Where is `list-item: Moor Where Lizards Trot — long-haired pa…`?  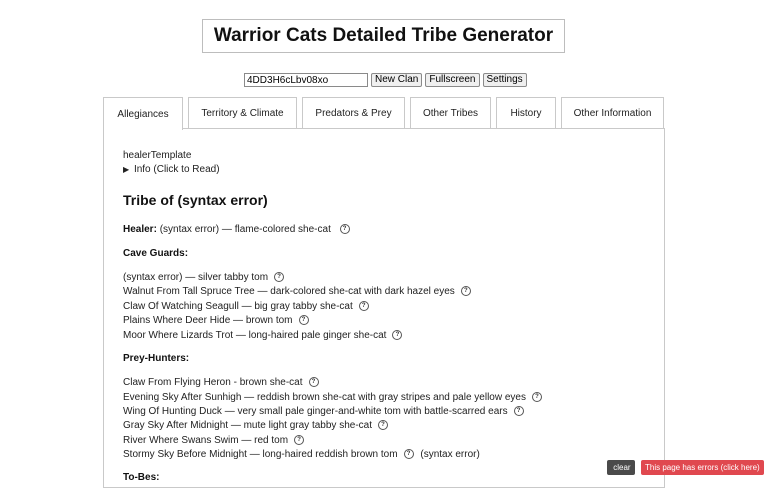 list-item: Moor Where Lizards Trot — long-haired pa… is located at coordinates (263, 335).